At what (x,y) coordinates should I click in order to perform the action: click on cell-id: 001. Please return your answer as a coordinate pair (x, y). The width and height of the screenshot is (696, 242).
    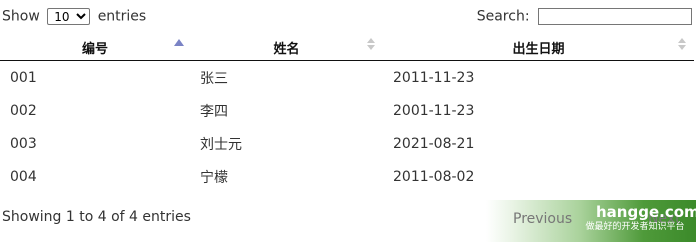
    Looking at the image, I should click on (23, 77).